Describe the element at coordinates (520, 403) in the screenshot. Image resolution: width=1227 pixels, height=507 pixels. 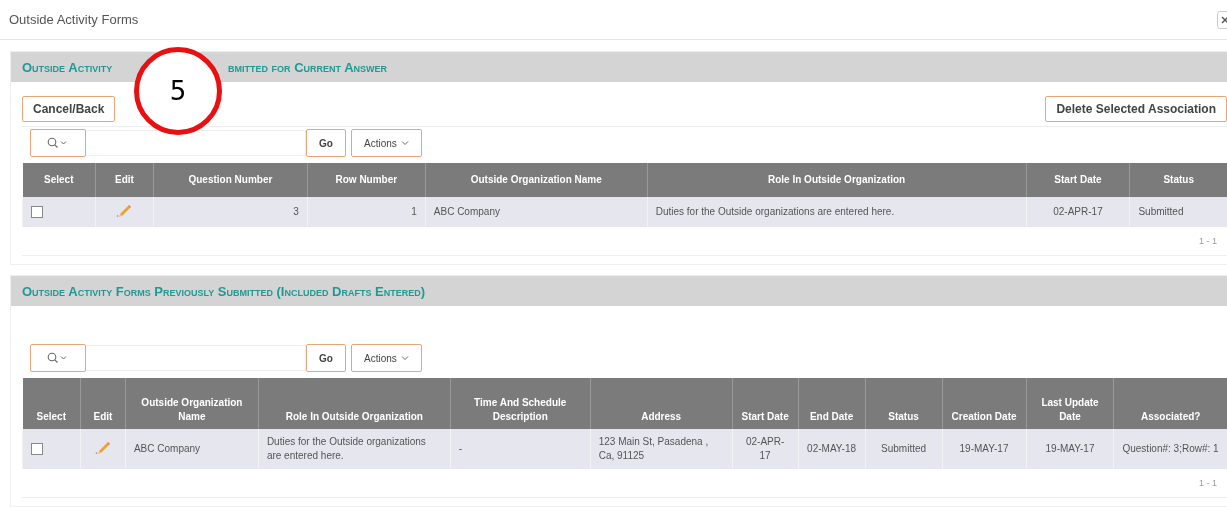
I see `column-header: Time And Schedule Description` at that location.